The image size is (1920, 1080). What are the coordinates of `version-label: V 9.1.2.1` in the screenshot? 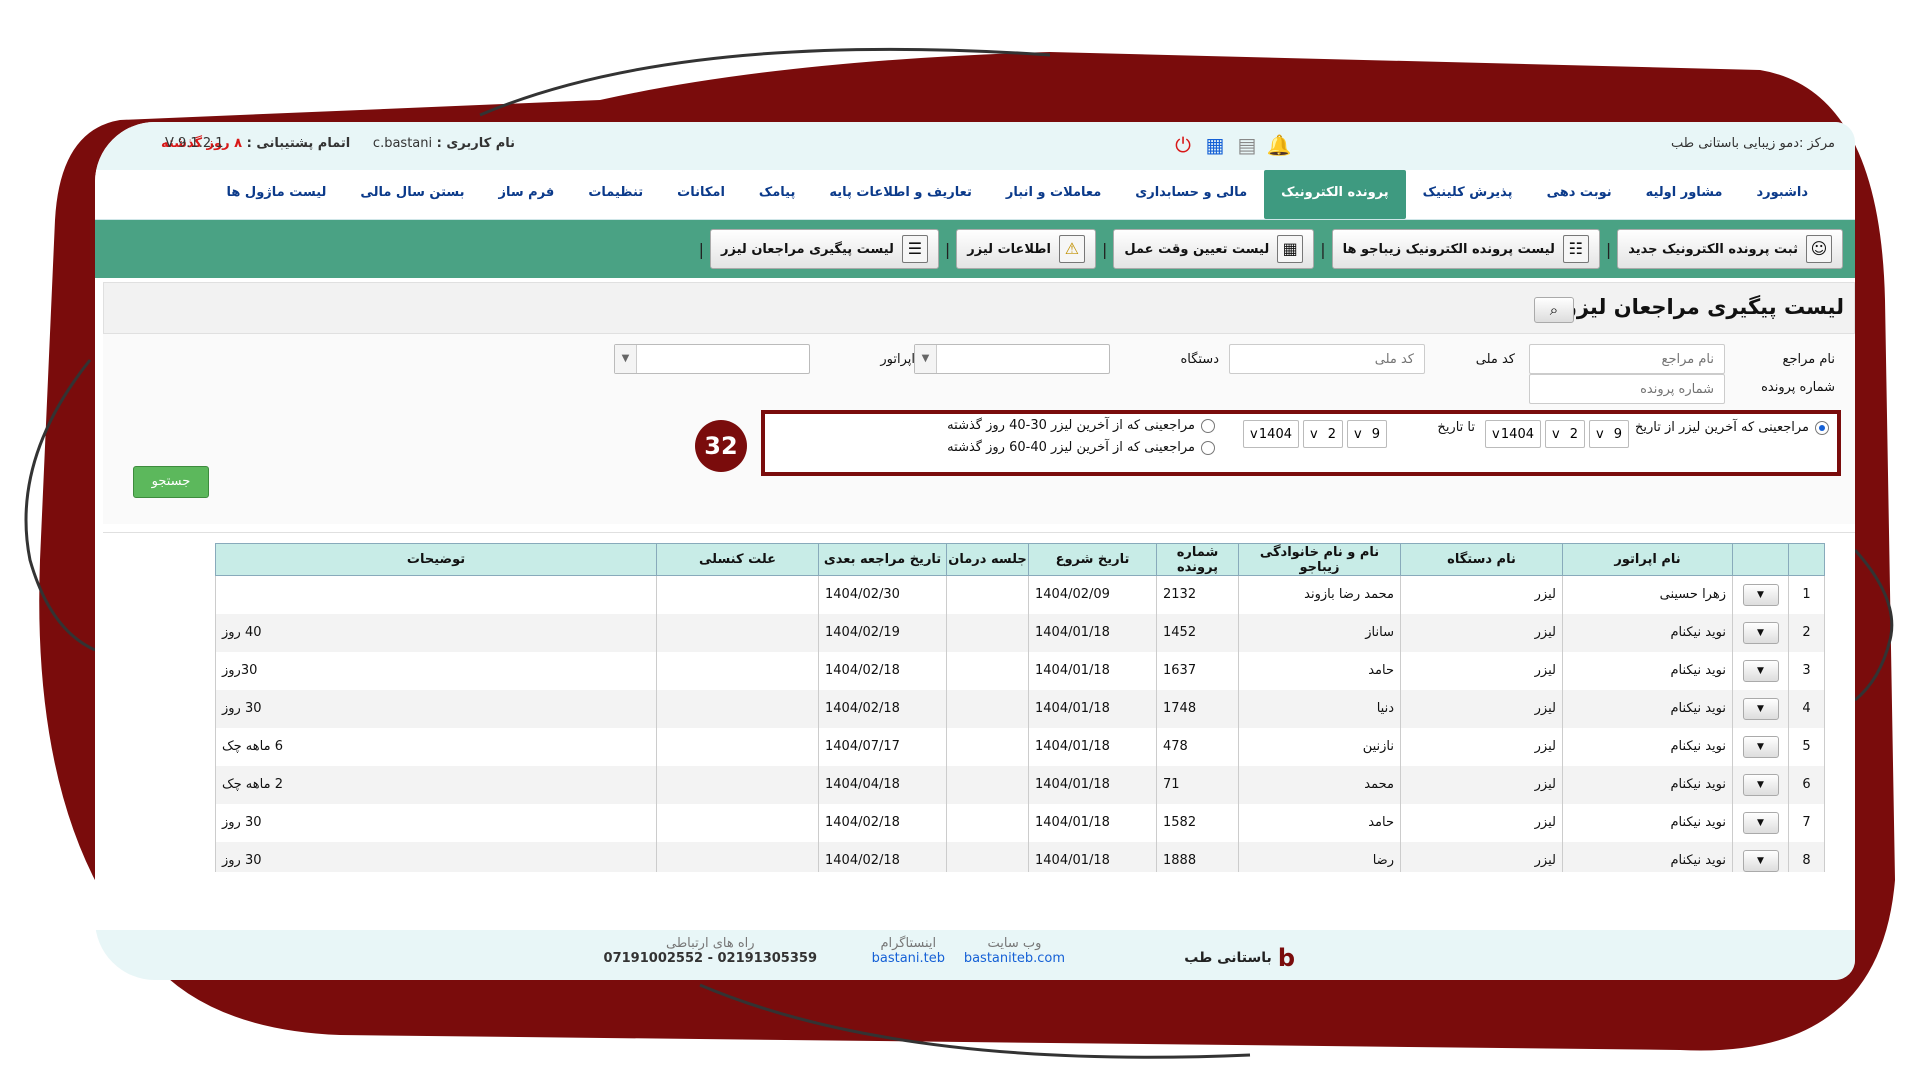 It's located at (194, 143).